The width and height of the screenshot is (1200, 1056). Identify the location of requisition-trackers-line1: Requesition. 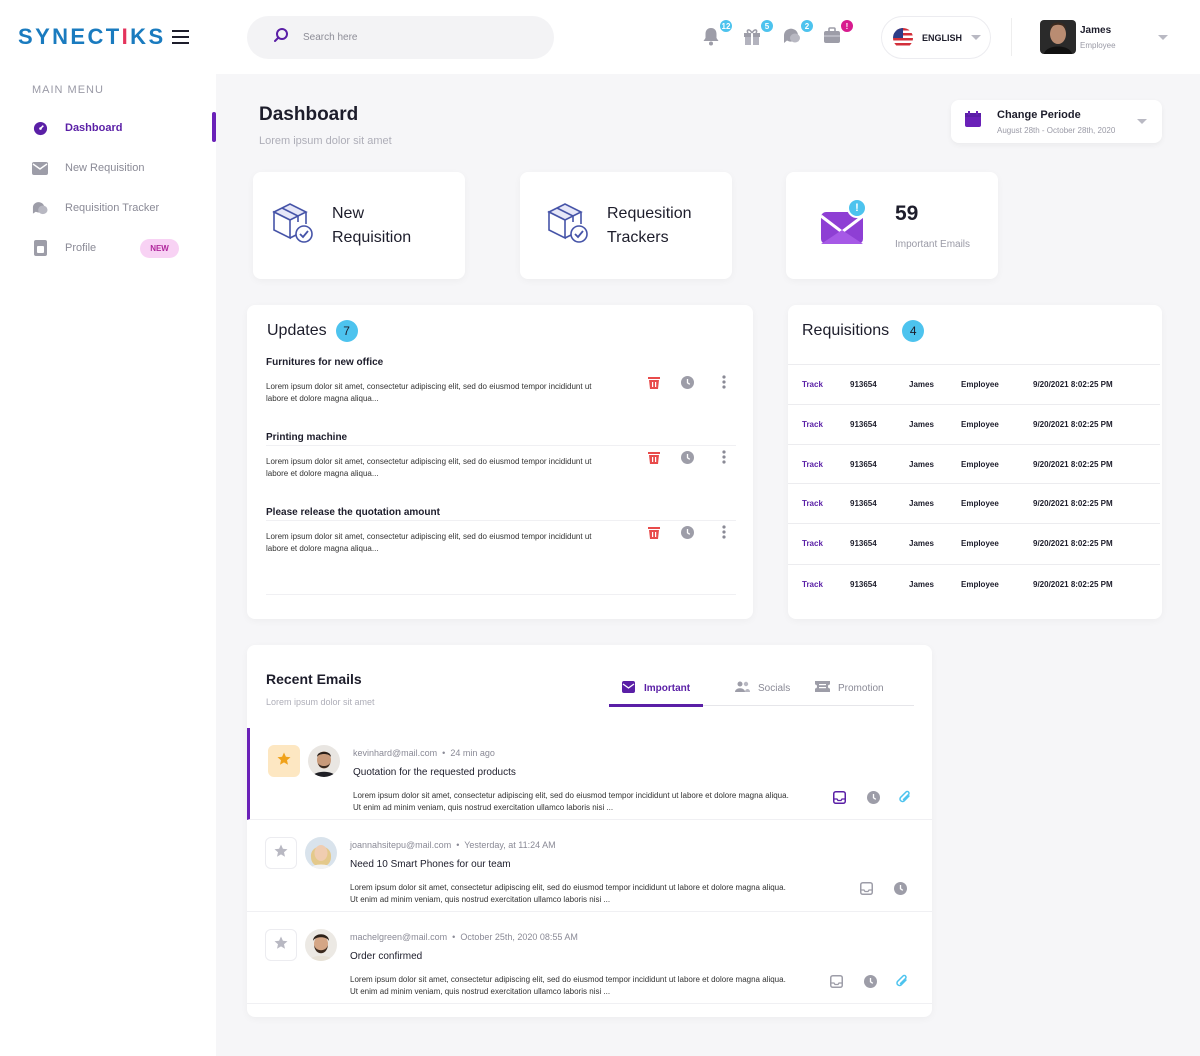
(649, 213).